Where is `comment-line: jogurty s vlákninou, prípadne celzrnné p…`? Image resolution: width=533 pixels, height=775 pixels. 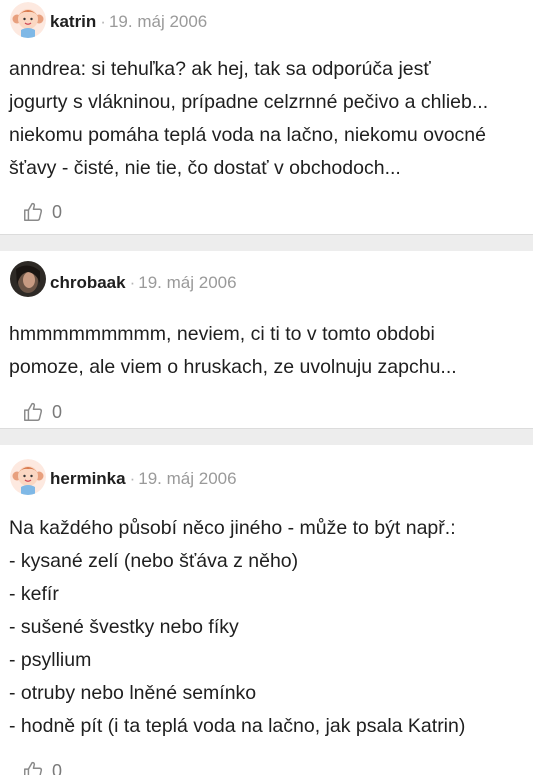
comment-line: jogurty s vlákninou, prípadne celzrnné p… is located at coordinates (249, 102).